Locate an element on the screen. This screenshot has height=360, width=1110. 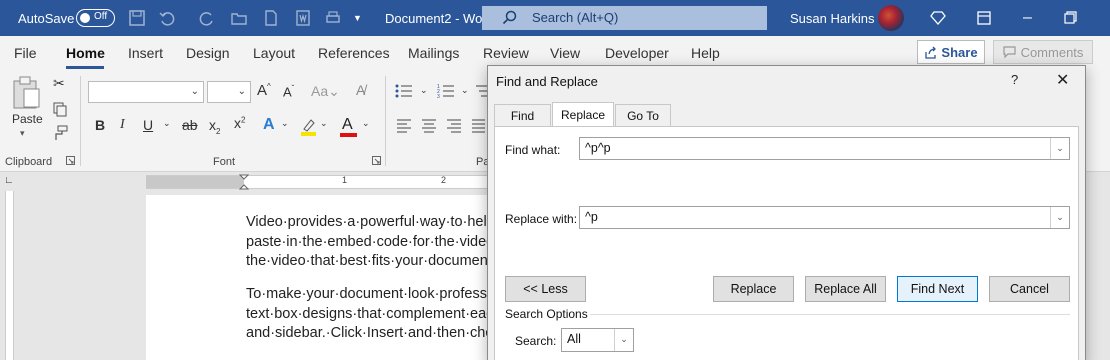
search-direction-select: All ⌄ is located at coordinates (597, 340).